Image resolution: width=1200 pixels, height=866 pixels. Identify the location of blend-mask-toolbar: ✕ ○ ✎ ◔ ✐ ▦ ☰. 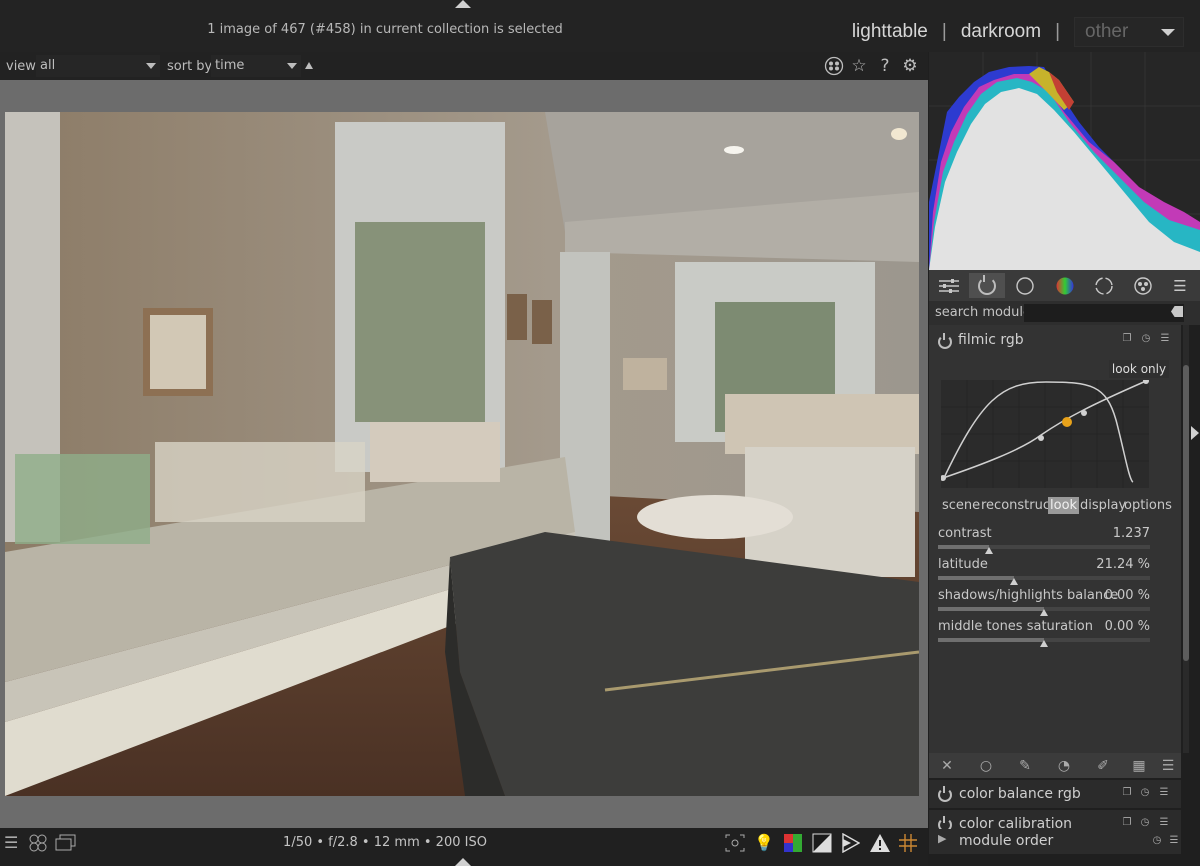
(1055, 765).